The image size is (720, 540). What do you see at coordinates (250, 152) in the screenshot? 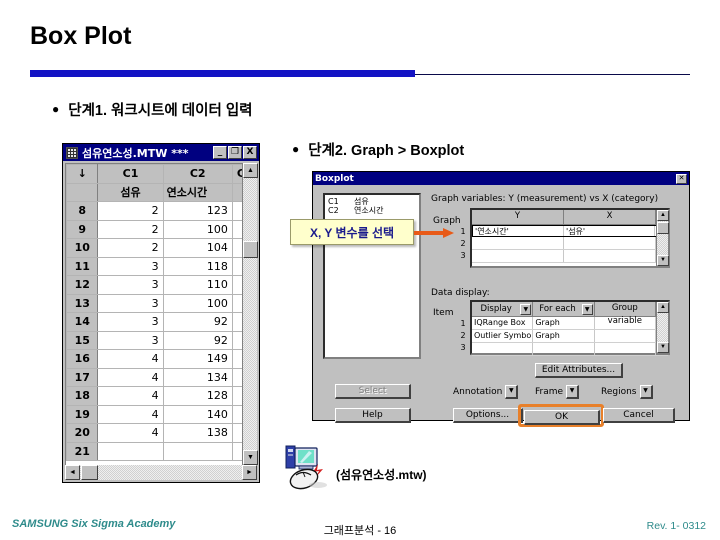
I see `close-icon: X` at bounding box center [250, 152].